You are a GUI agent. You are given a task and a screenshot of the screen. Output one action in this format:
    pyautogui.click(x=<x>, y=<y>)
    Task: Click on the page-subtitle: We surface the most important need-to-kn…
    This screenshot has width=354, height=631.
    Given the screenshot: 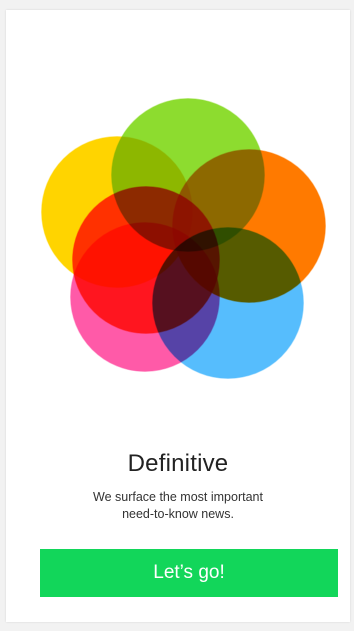 What is the action you would take?
    pyautogui.click(x=178, y=506)
    